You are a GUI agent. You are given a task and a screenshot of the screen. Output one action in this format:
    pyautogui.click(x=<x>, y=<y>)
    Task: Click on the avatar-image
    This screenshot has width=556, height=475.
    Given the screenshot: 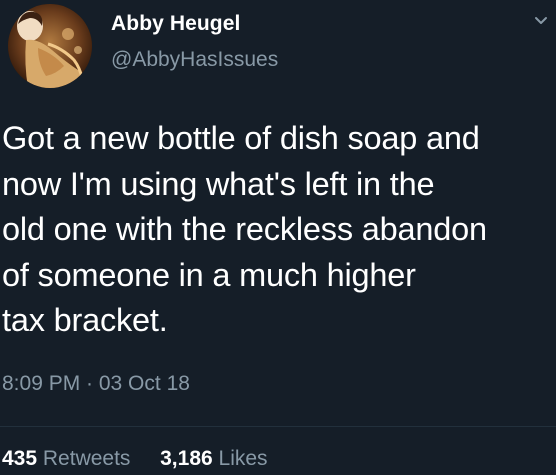 What is the action you would take?
    pyautogui.click(x=50, y=46)
    